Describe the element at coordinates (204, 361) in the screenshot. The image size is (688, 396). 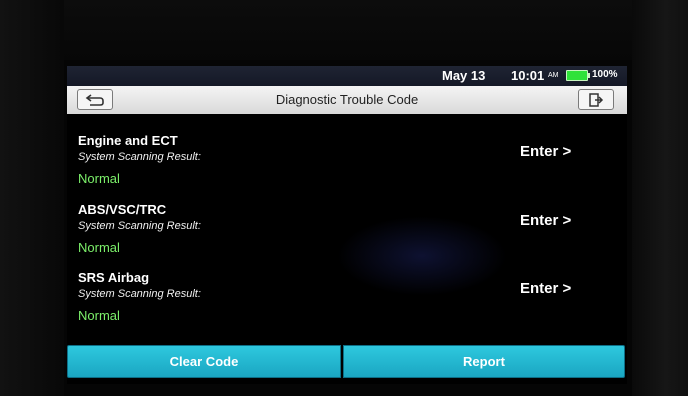
I see `clear-code-button: Clear Code` at that location.